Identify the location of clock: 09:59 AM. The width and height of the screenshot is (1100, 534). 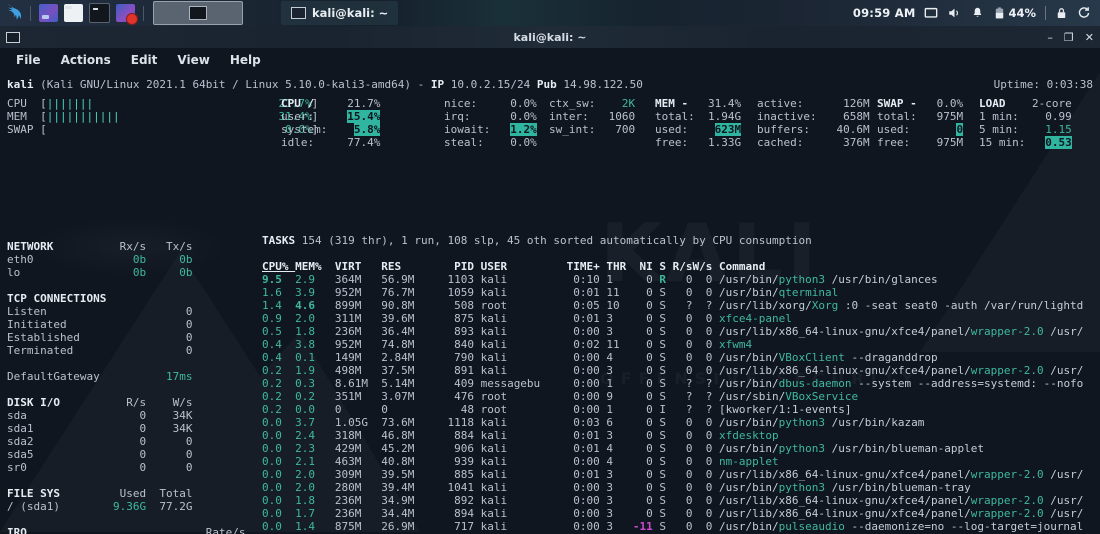
(884, 13).